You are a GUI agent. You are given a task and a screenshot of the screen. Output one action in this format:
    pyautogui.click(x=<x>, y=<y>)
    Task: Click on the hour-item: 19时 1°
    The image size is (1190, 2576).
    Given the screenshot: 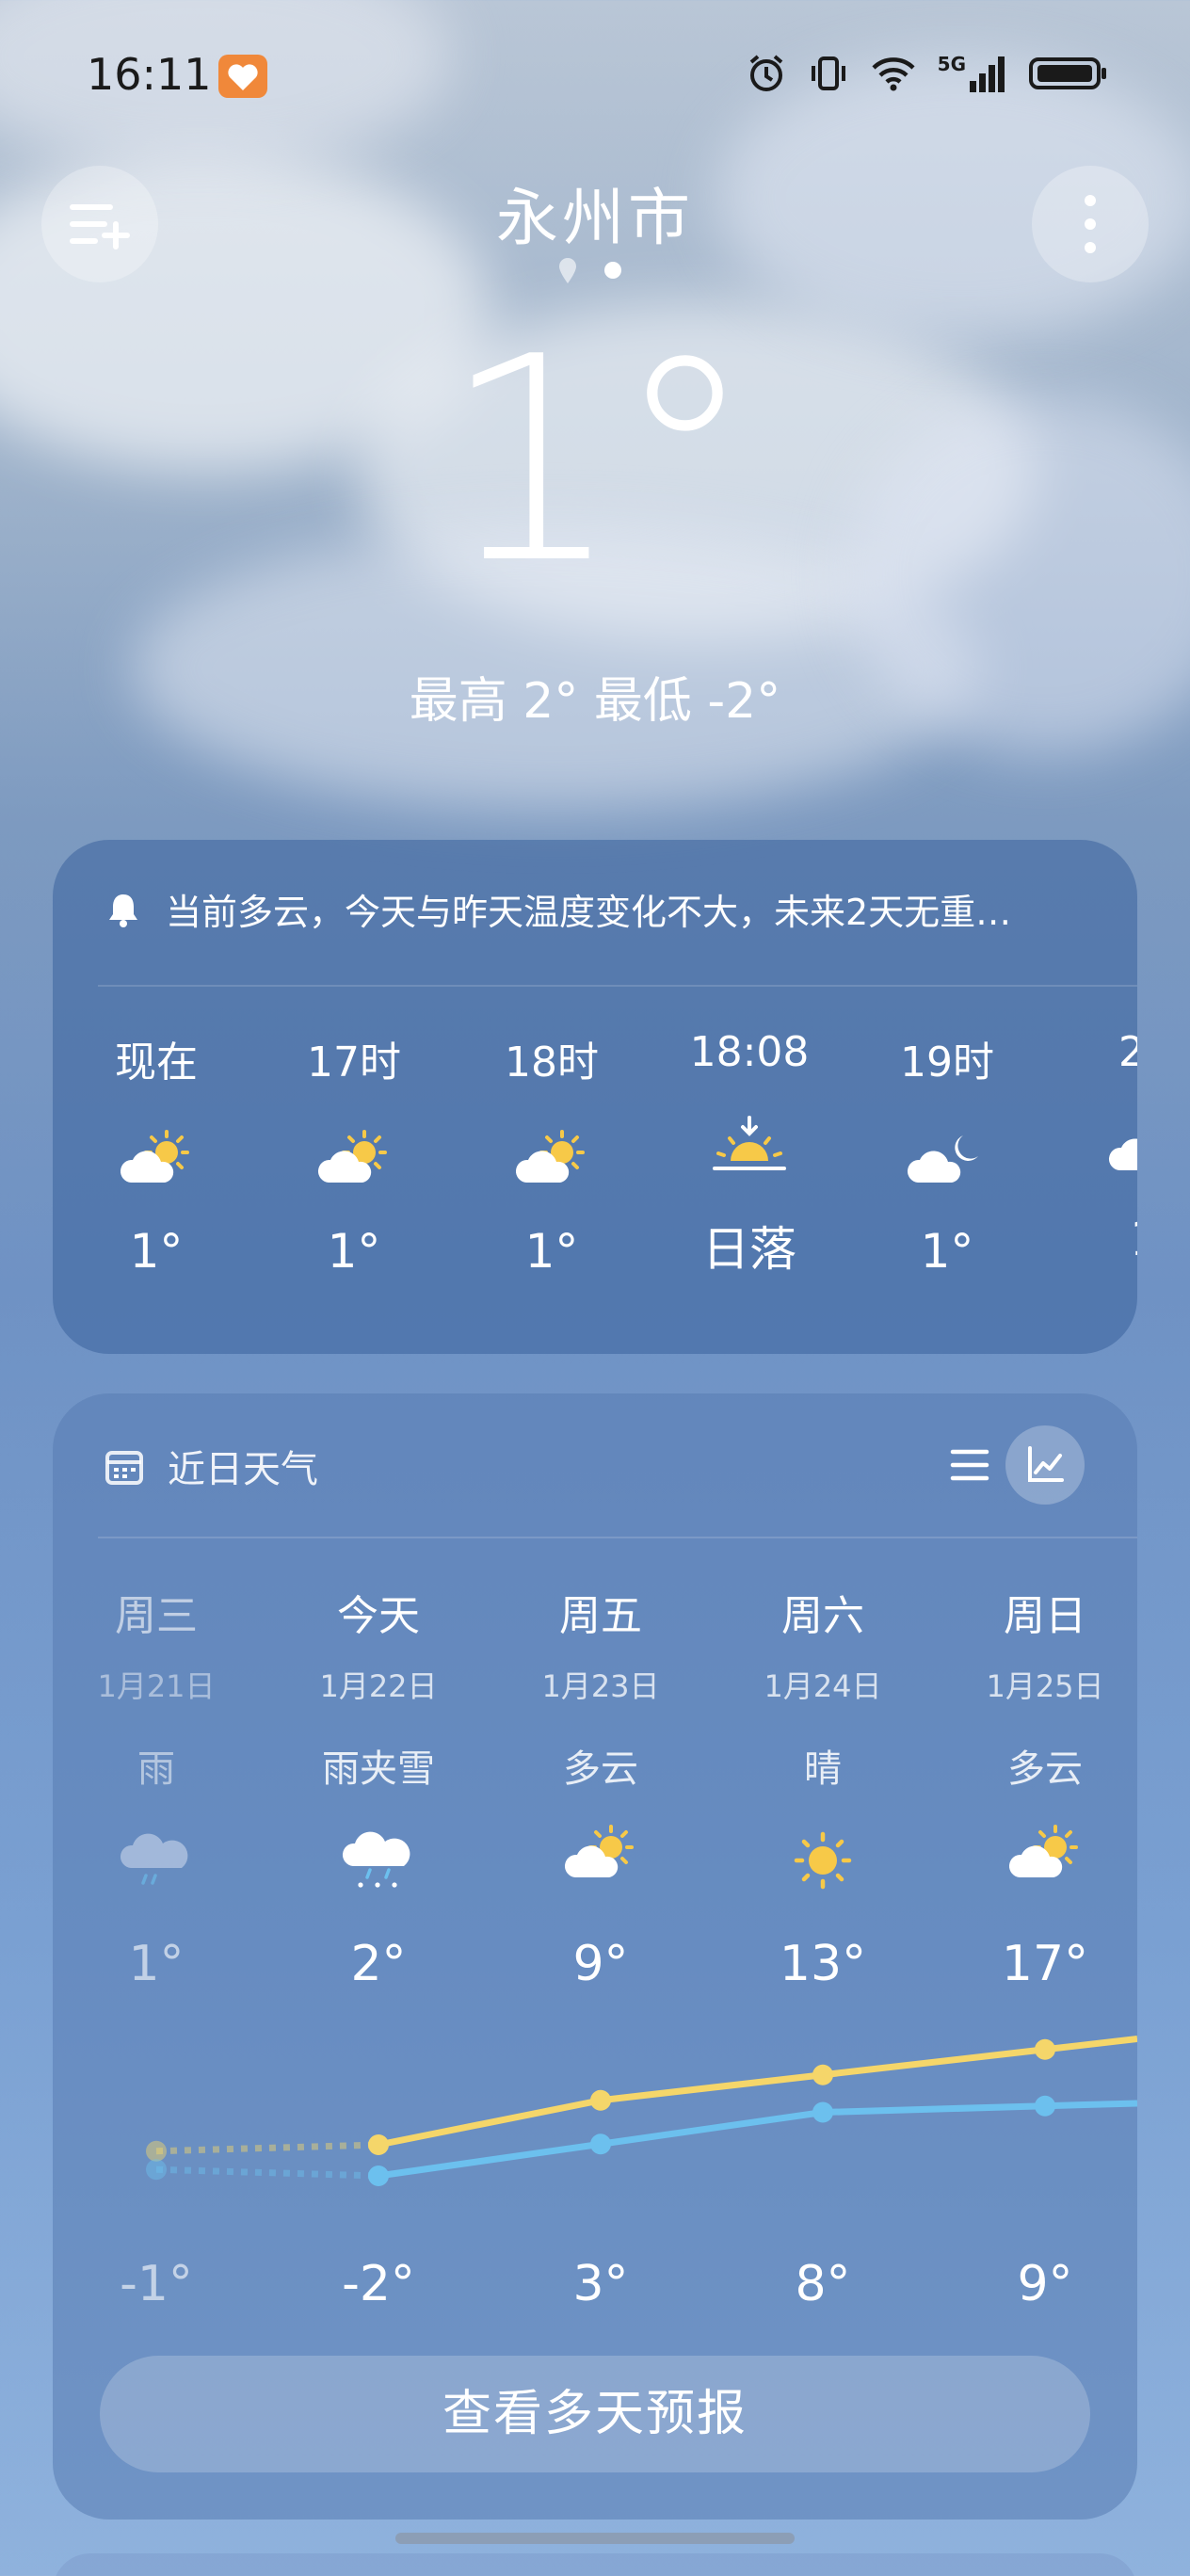 What is the action you would take?
    pyautogui.click(x=947, y=1153)
    